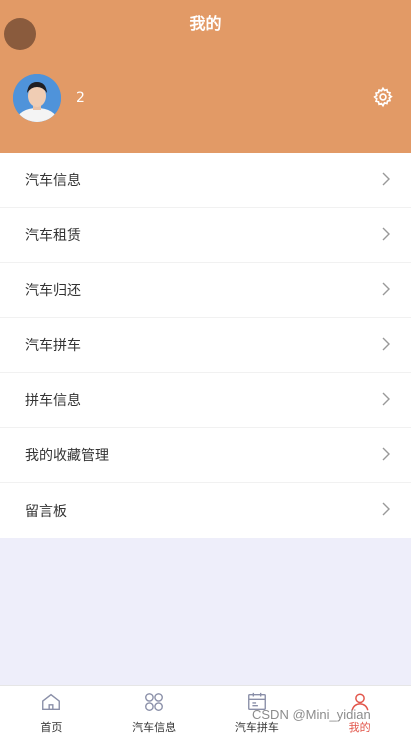 The width and height of the screenshot is (411, 735). I want to click on menu-item-carpool: 汽车拼车, so click(205, 345).